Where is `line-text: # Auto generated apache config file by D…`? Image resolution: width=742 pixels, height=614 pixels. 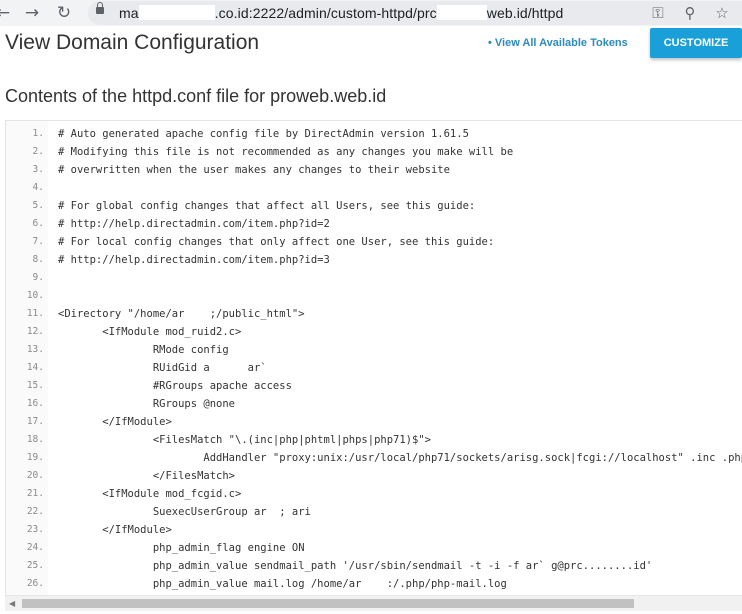
line-text: # Auto generated apache config file by D… is located at coordinates (263, 134).